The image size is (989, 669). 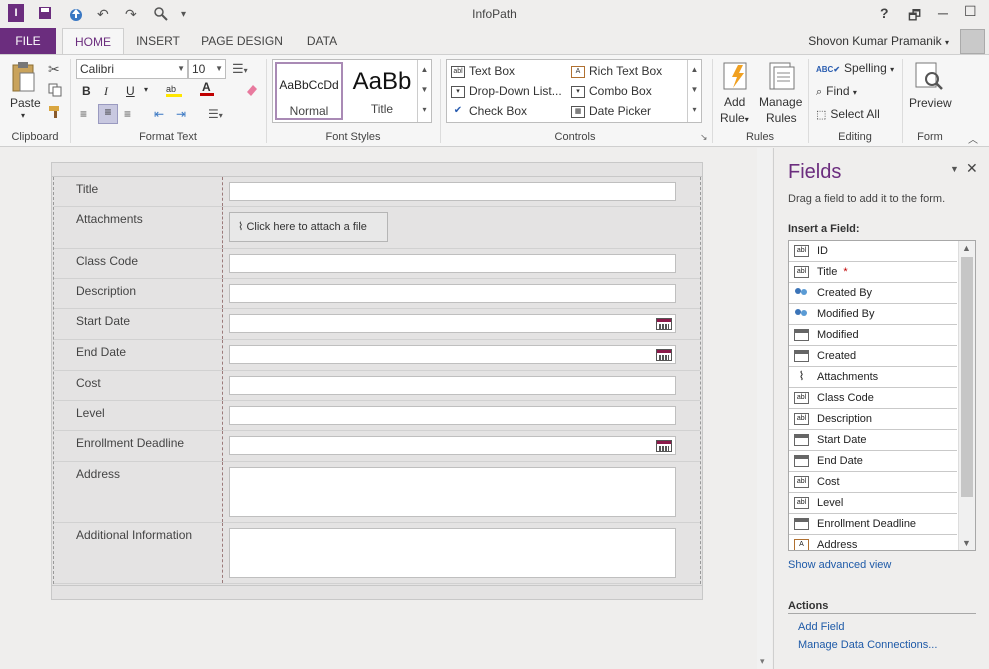 I want to click on align-right-icon: ≡, so click(x=127, y=114).